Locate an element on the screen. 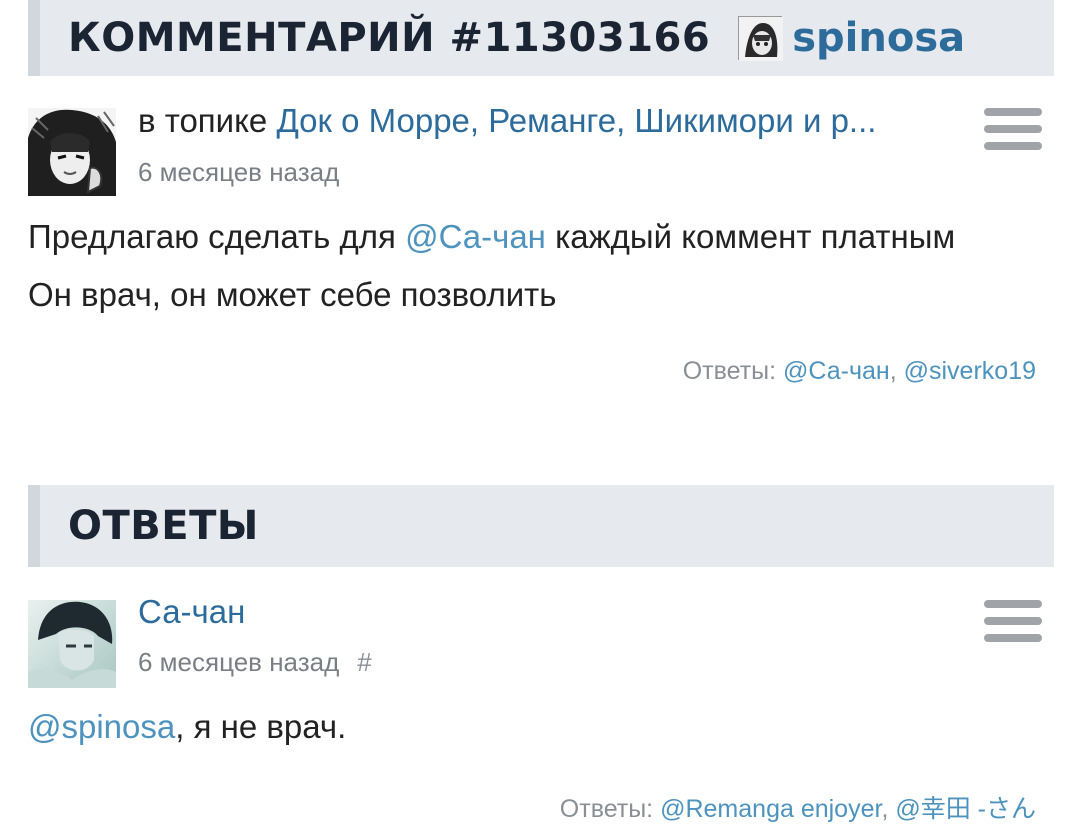 This screenshot has width=1080, height=824. comment-text-before: Предлагаю сделать для is located at coordinates (217, 236).